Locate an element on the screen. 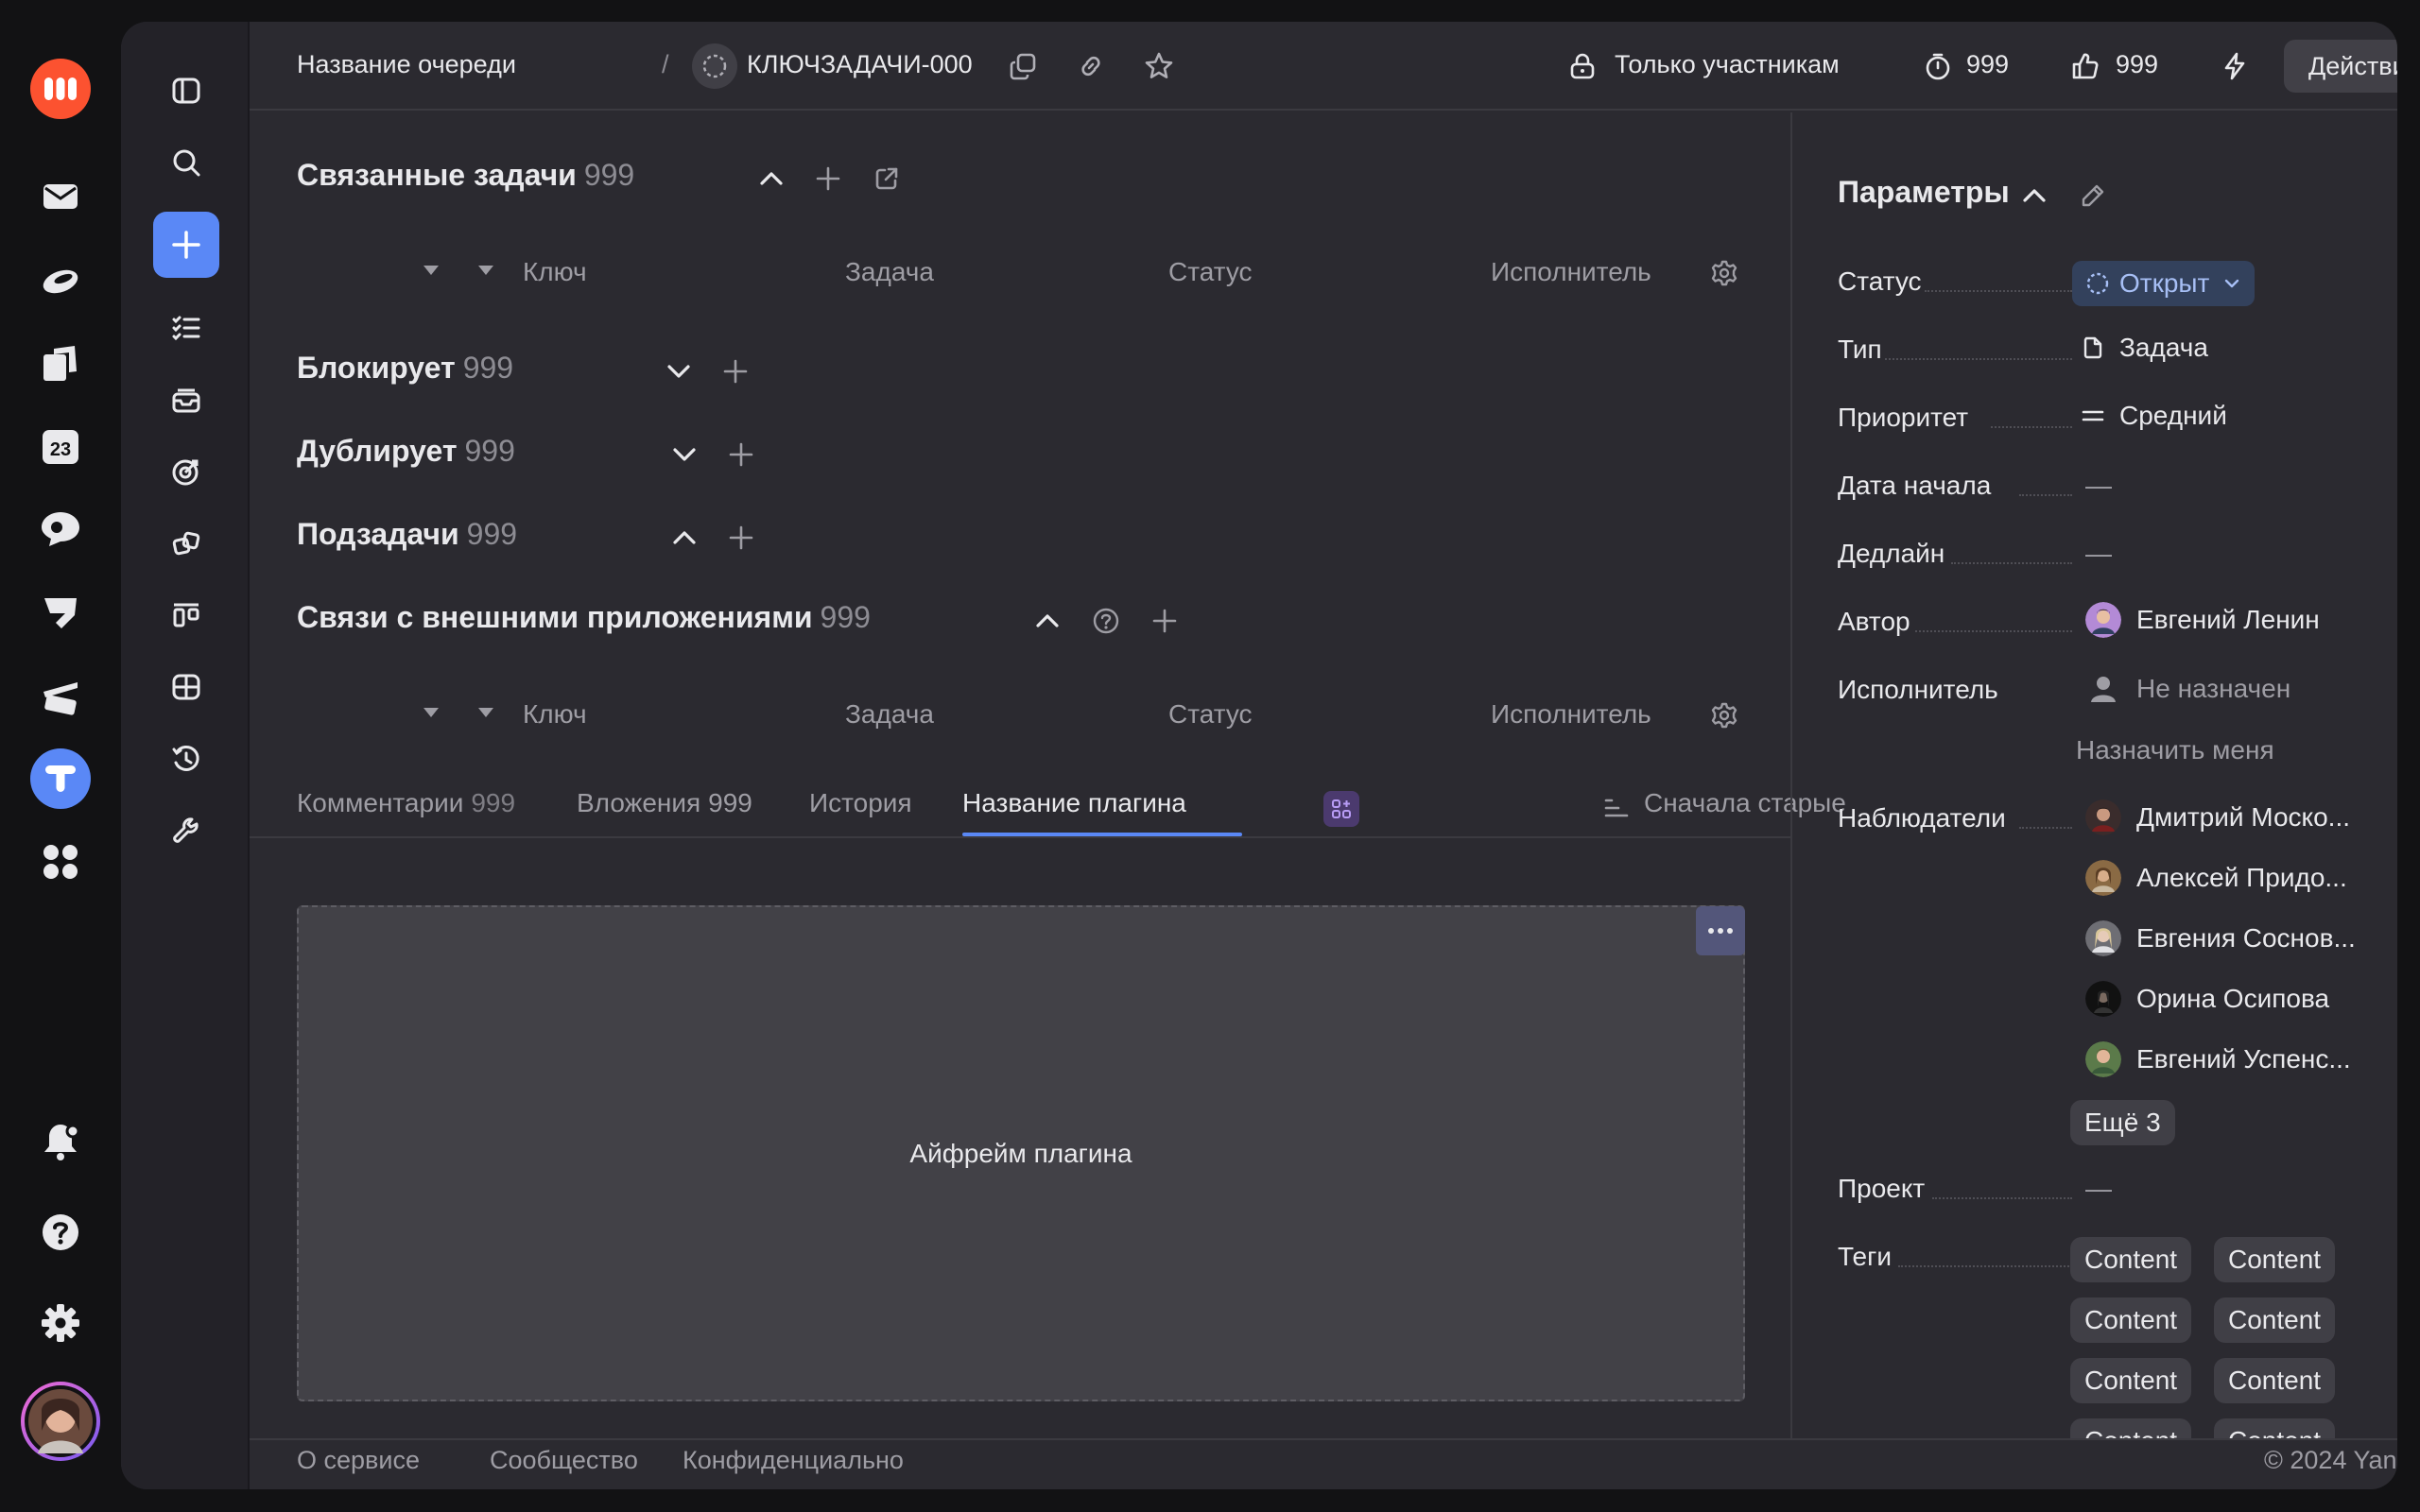 This screenshot has height=1512, width=2420. timer-icon is located at coordinates (1938, 66).